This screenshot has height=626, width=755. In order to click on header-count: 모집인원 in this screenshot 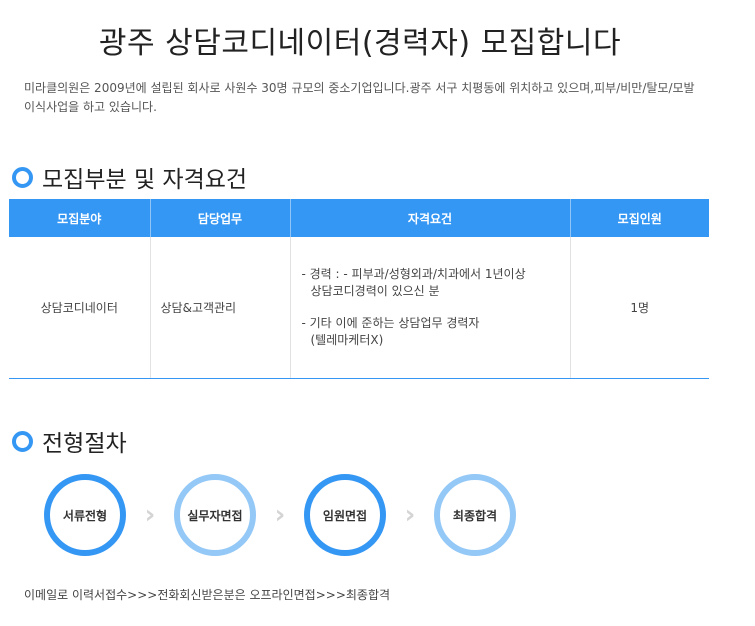, I will do `click(639, 218)`.